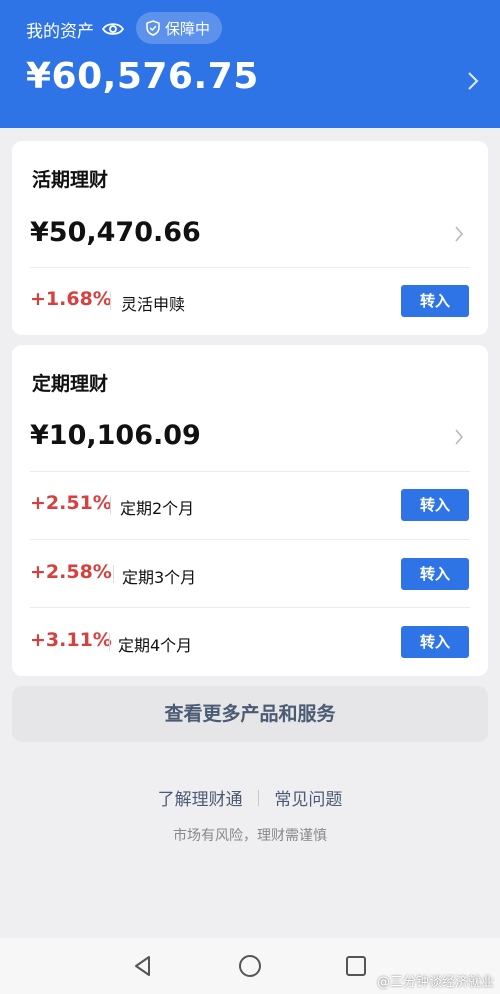  What do you see at coordinates (71, 640) in the screenshot?
I see `product-rate: +3.11%` at bounding box center [71, 640].